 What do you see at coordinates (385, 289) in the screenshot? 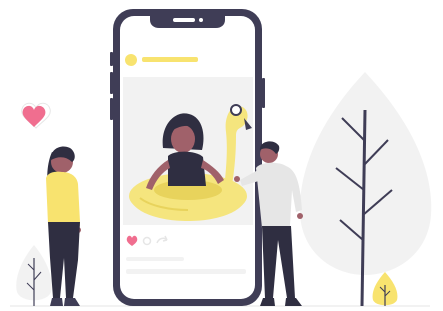
I see `small-yellow-plant` at bounding box center [385, 289].